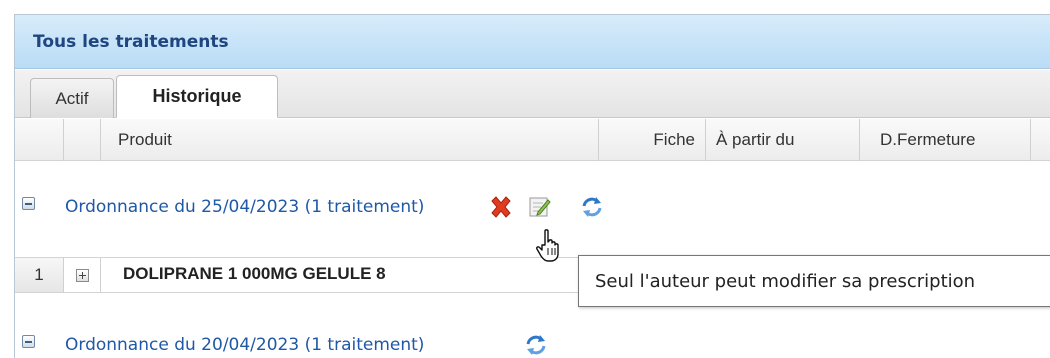 The width and height of the screenshot is (1050, 358). I want to click on row-index: 1, so click(39, 275).